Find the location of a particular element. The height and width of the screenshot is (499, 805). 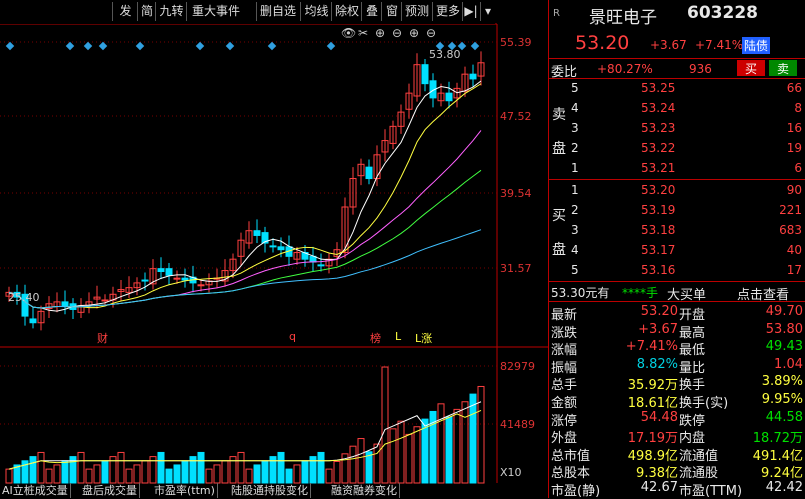

stat-l2: 流通股 is located at coordinates (699, 474).